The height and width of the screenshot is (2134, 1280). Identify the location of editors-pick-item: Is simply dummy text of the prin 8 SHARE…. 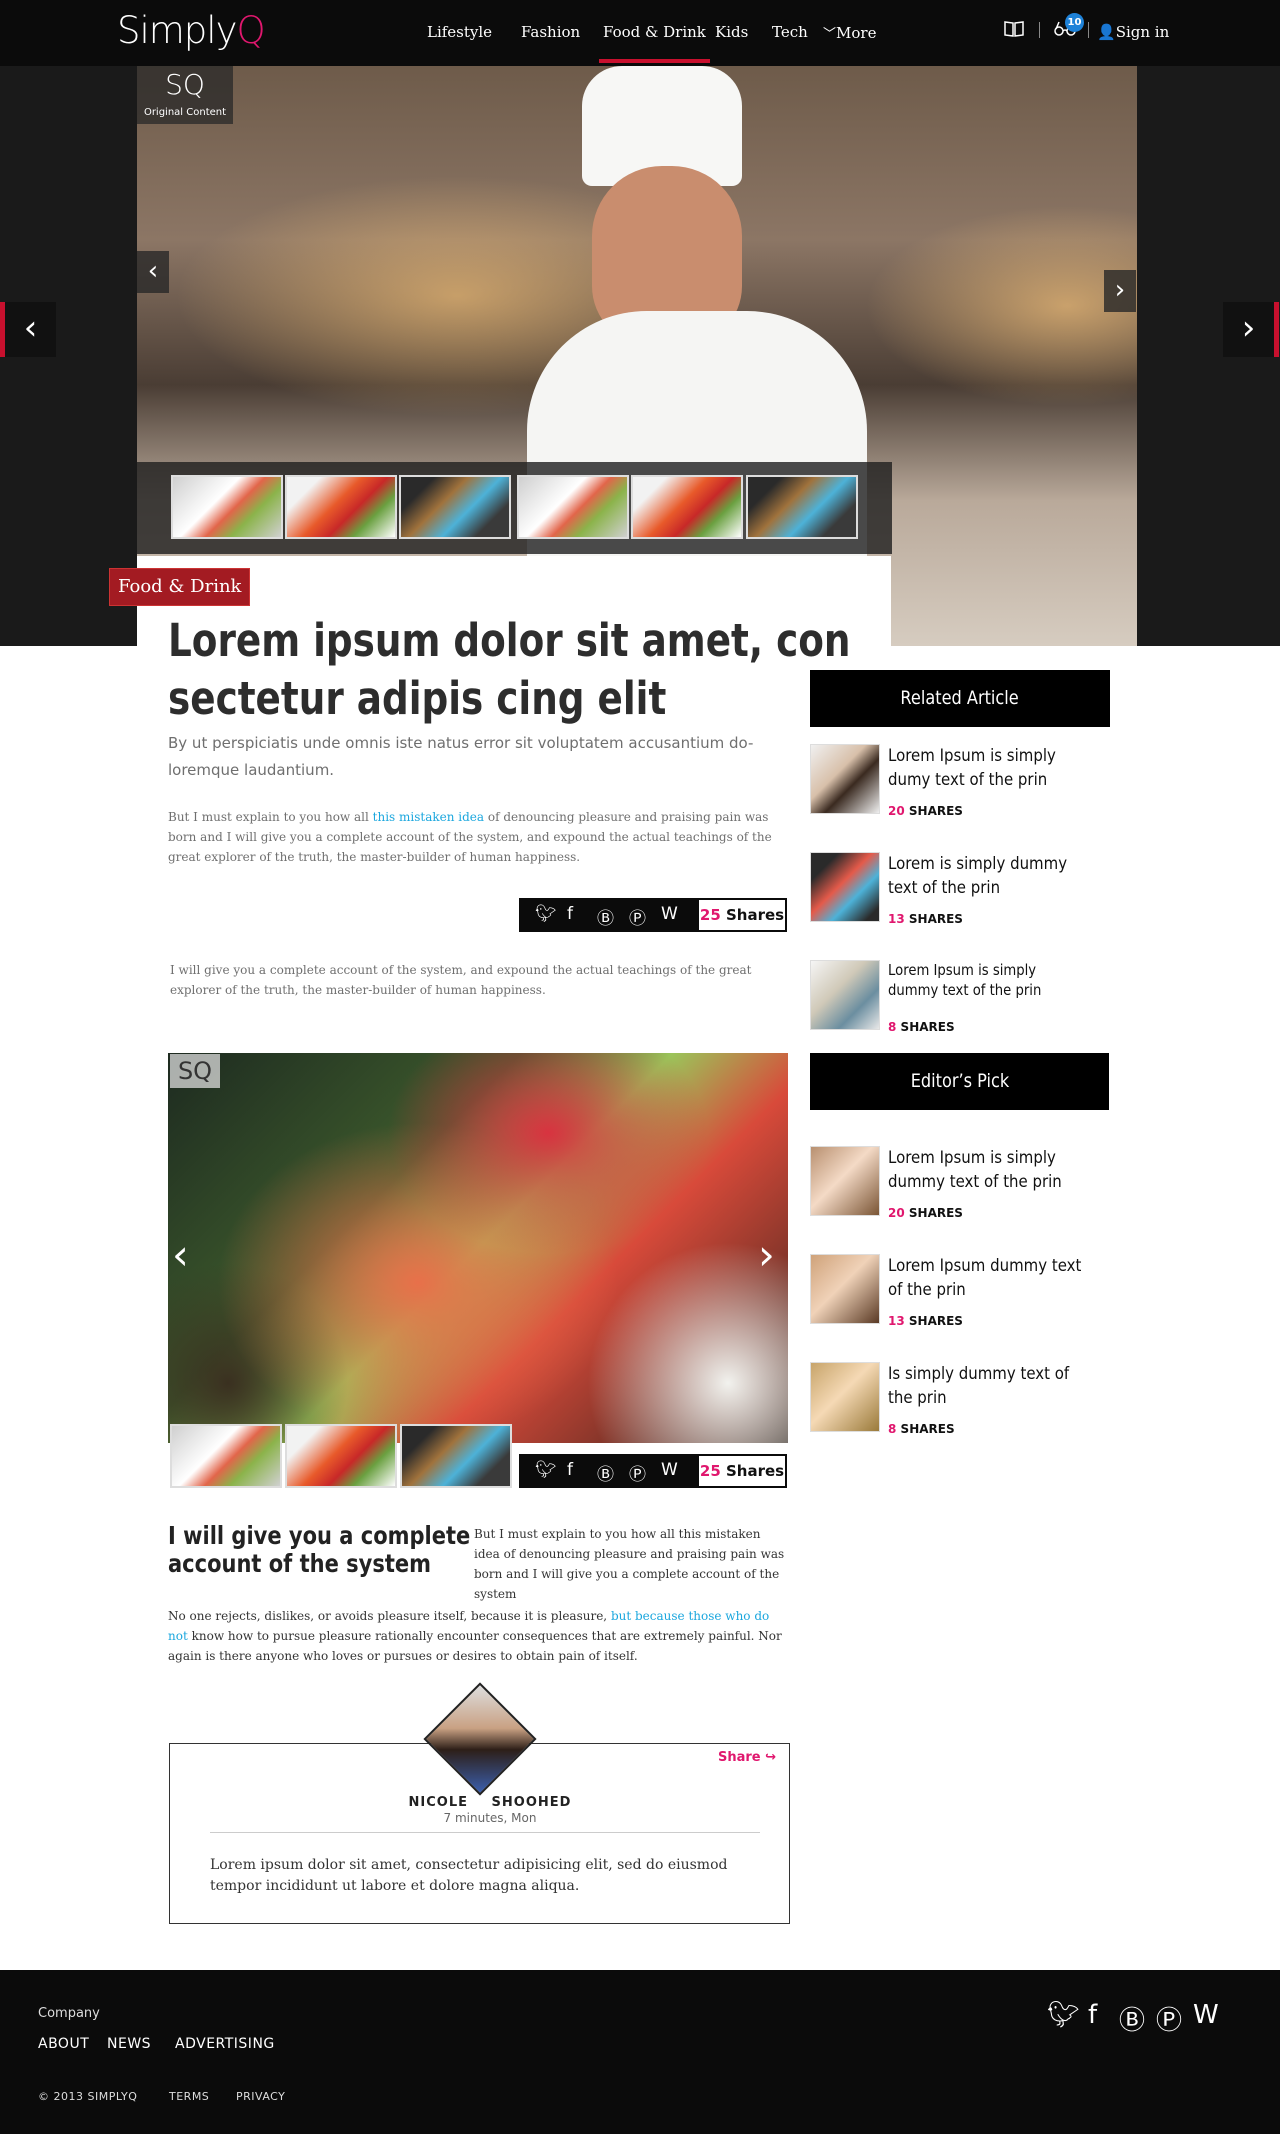
(960, 1402).